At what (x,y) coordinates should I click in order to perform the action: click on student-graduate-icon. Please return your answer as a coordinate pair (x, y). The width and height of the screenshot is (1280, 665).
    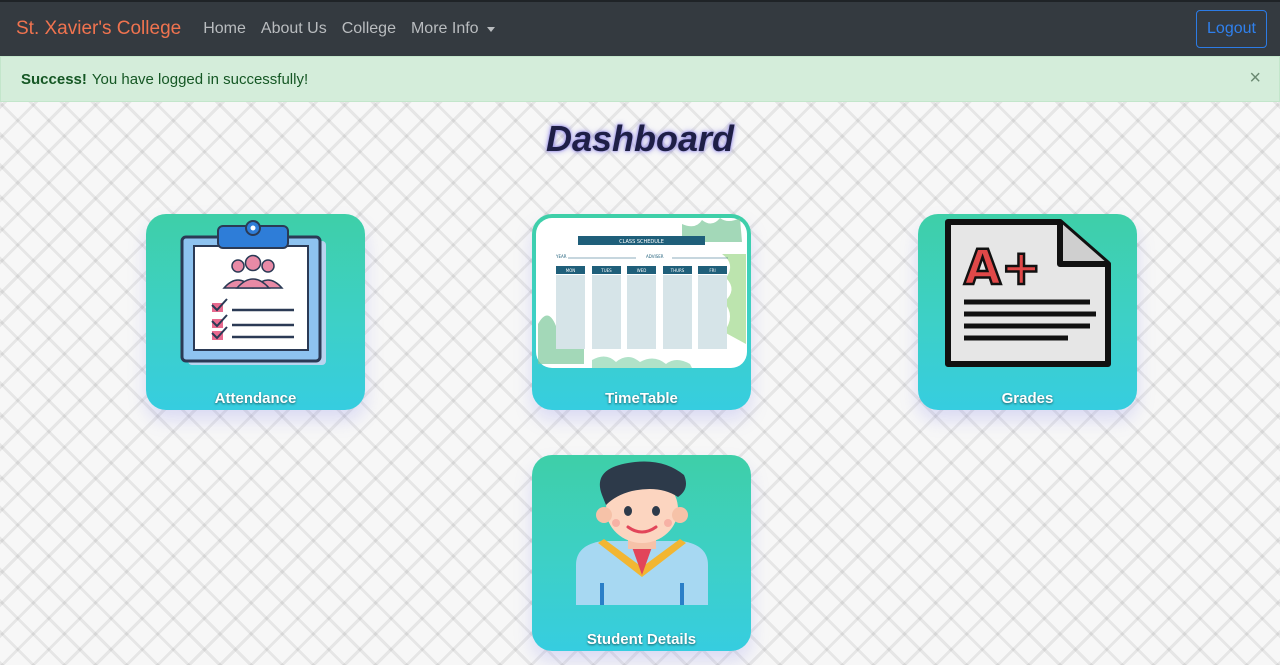
    Looking at the image, I should click on (642, 533).